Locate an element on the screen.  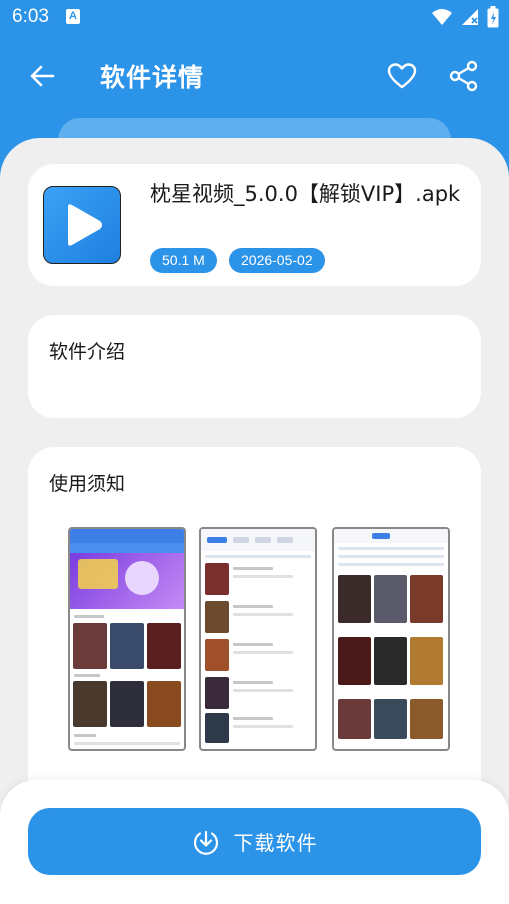
wifi-icon is located at coordinates (442, 17).